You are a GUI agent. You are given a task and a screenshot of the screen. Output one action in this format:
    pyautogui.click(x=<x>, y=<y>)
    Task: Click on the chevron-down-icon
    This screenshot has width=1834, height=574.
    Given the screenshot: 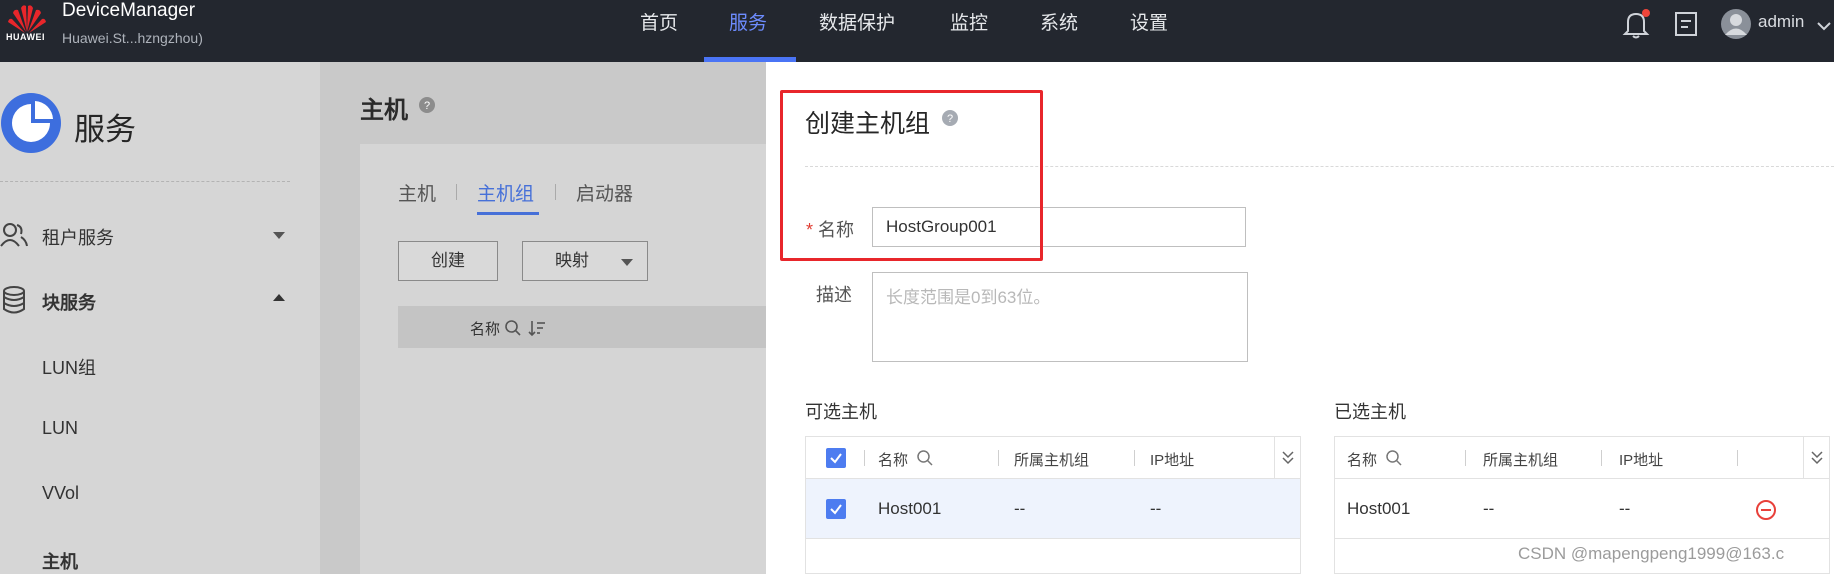 What is the action you would take?
    pyautogui.click(x=1824, y=26)
    